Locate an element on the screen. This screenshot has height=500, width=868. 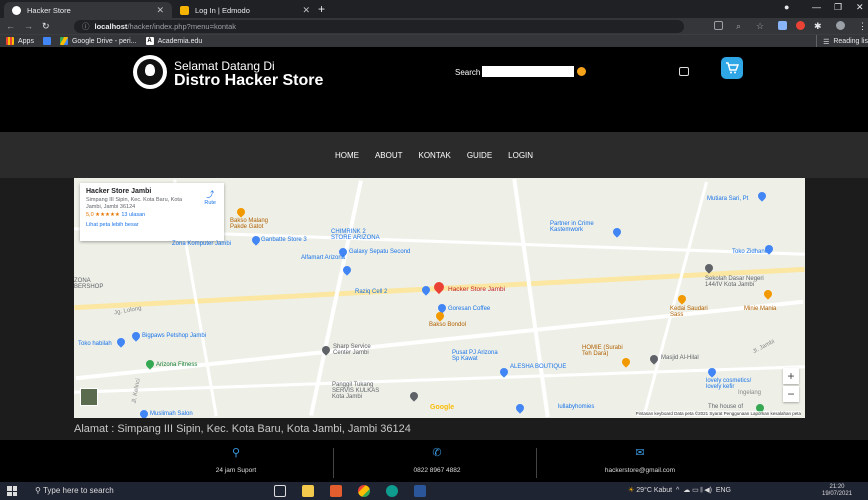
place-name: Hacker Store Jambi is located at coordinates (119, 191).